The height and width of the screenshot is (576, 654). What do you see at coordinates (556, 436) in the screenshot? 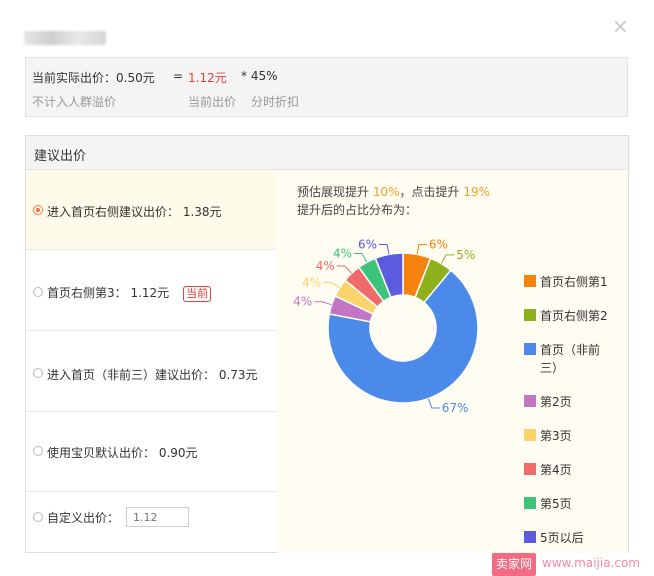
I see `legend-label: 第3页` at bounding box center [556, 436].